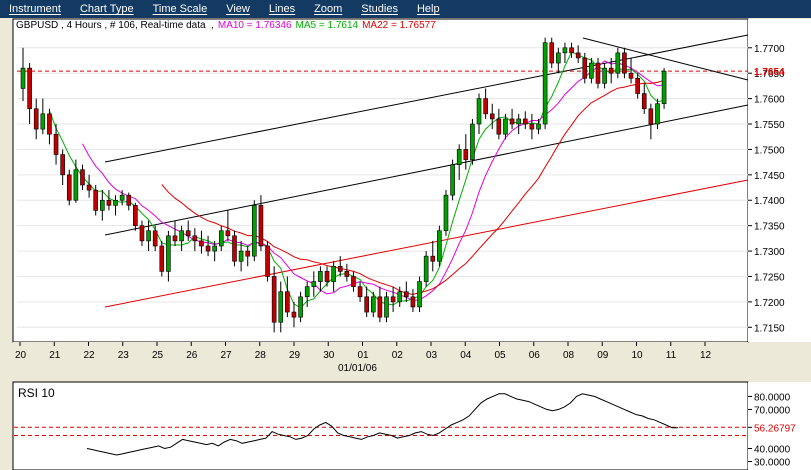 The height and width of the screenshot is (470, 811). I want to click on chart-info-label: , 4 Hours , # 106, Real-time data ,, so click(136, 25).